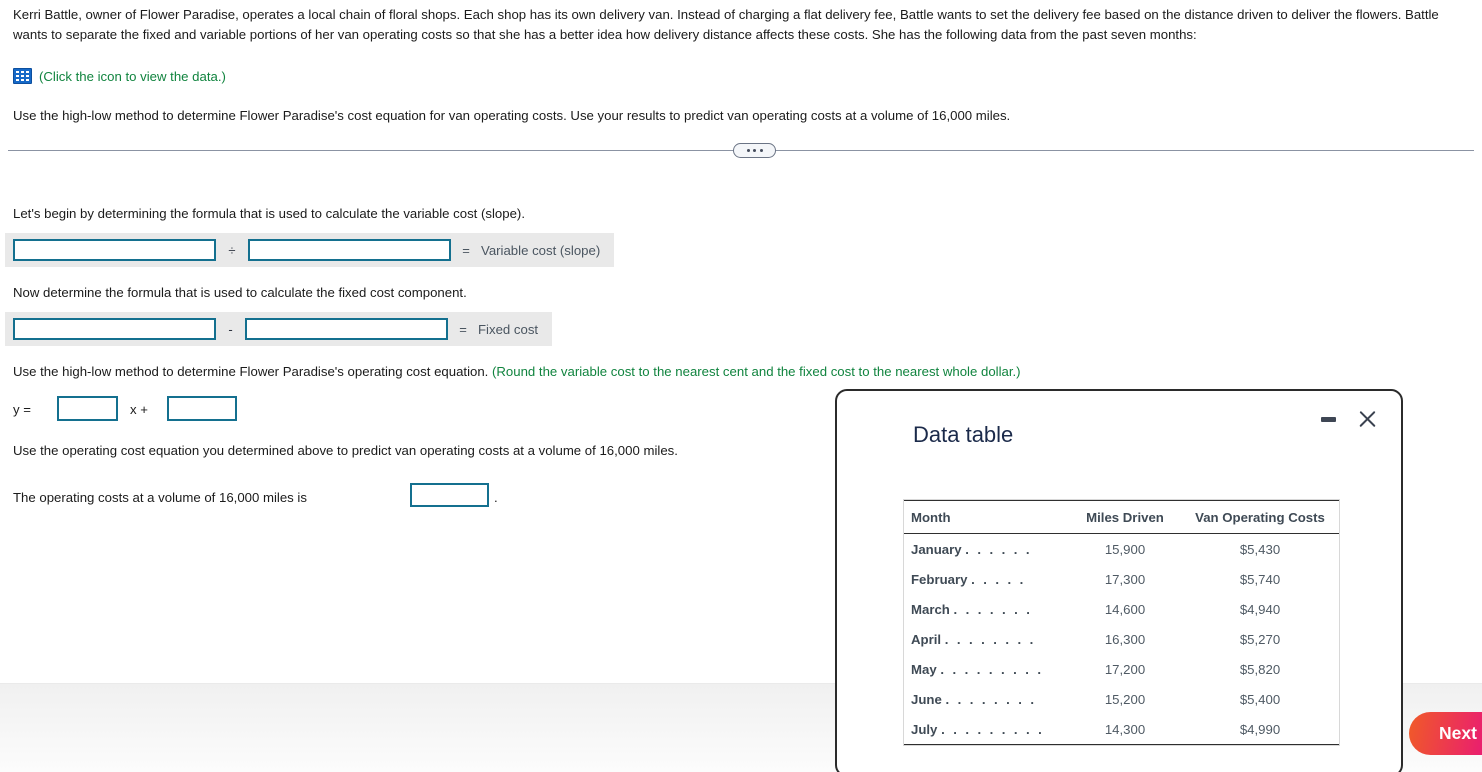 The width and height of the screenshot is (1482, 772). I want to click on answer-input, so click(449, 495).